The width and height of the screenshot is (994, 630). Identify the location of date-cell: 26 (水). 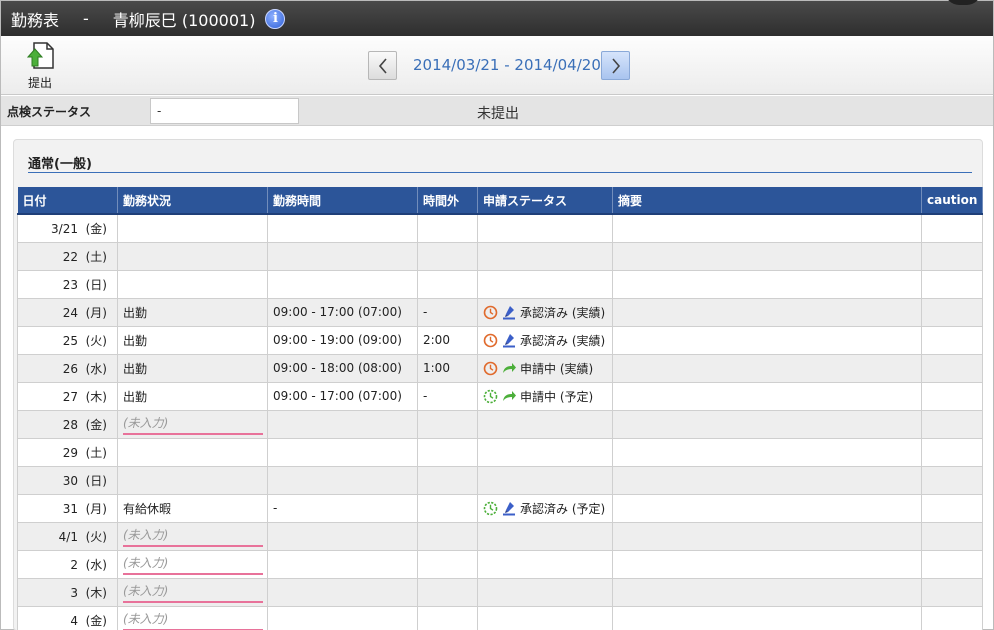
(67, 368).